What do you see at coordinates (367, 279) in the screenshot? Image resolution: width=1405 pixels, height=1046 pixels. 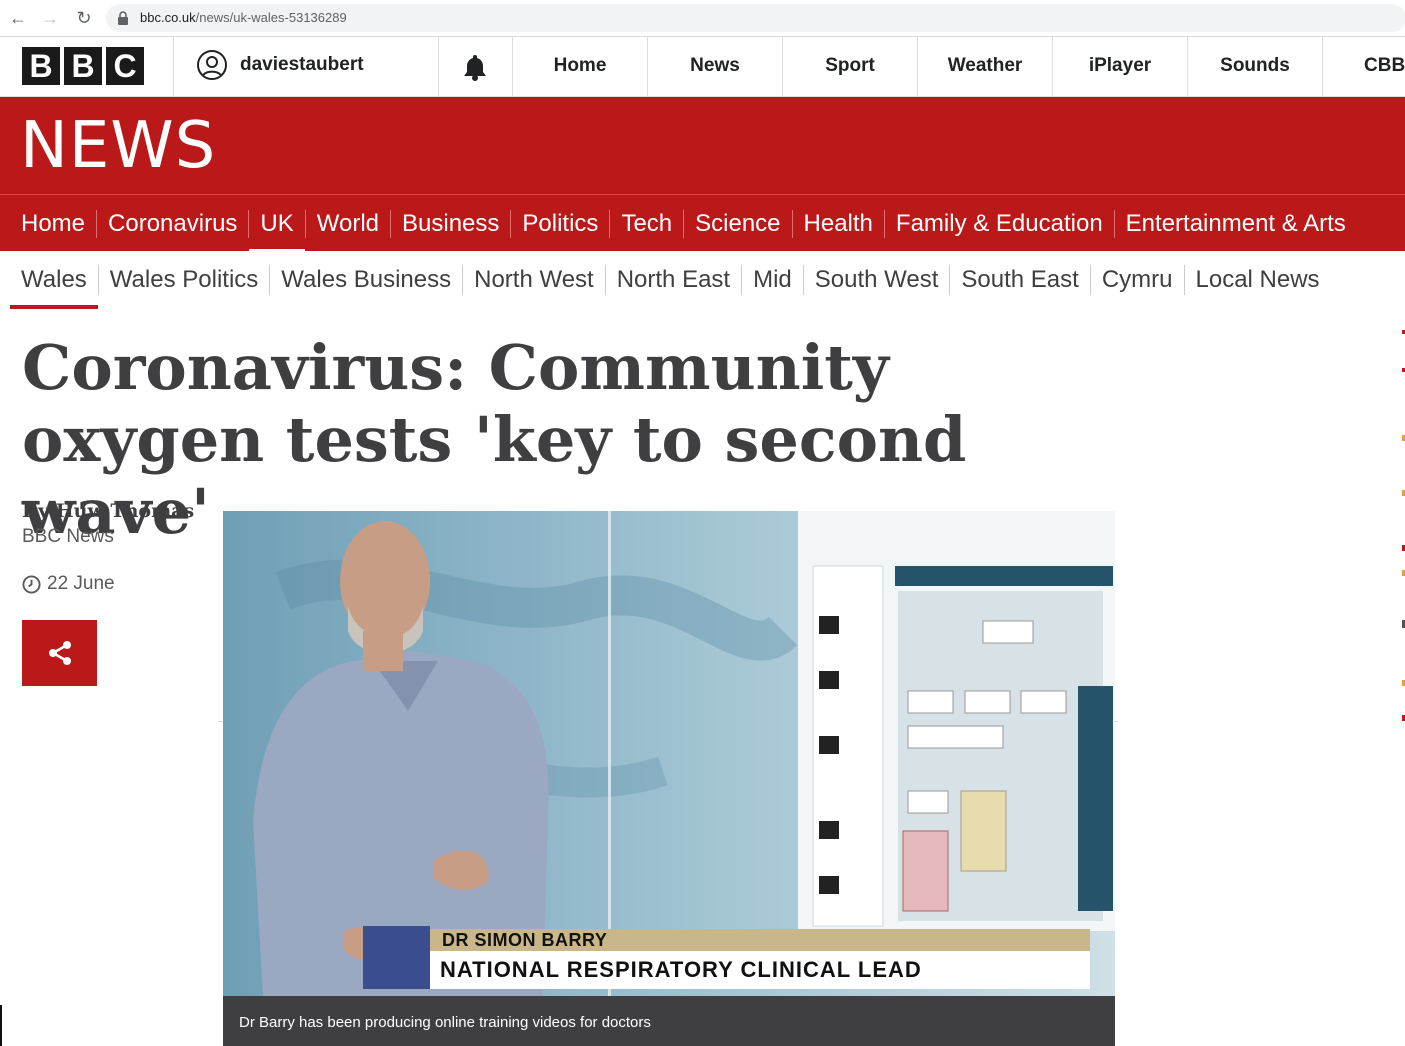 I see `sub-nav-wales-business: Wales Business` at bounding box center [367, 279].